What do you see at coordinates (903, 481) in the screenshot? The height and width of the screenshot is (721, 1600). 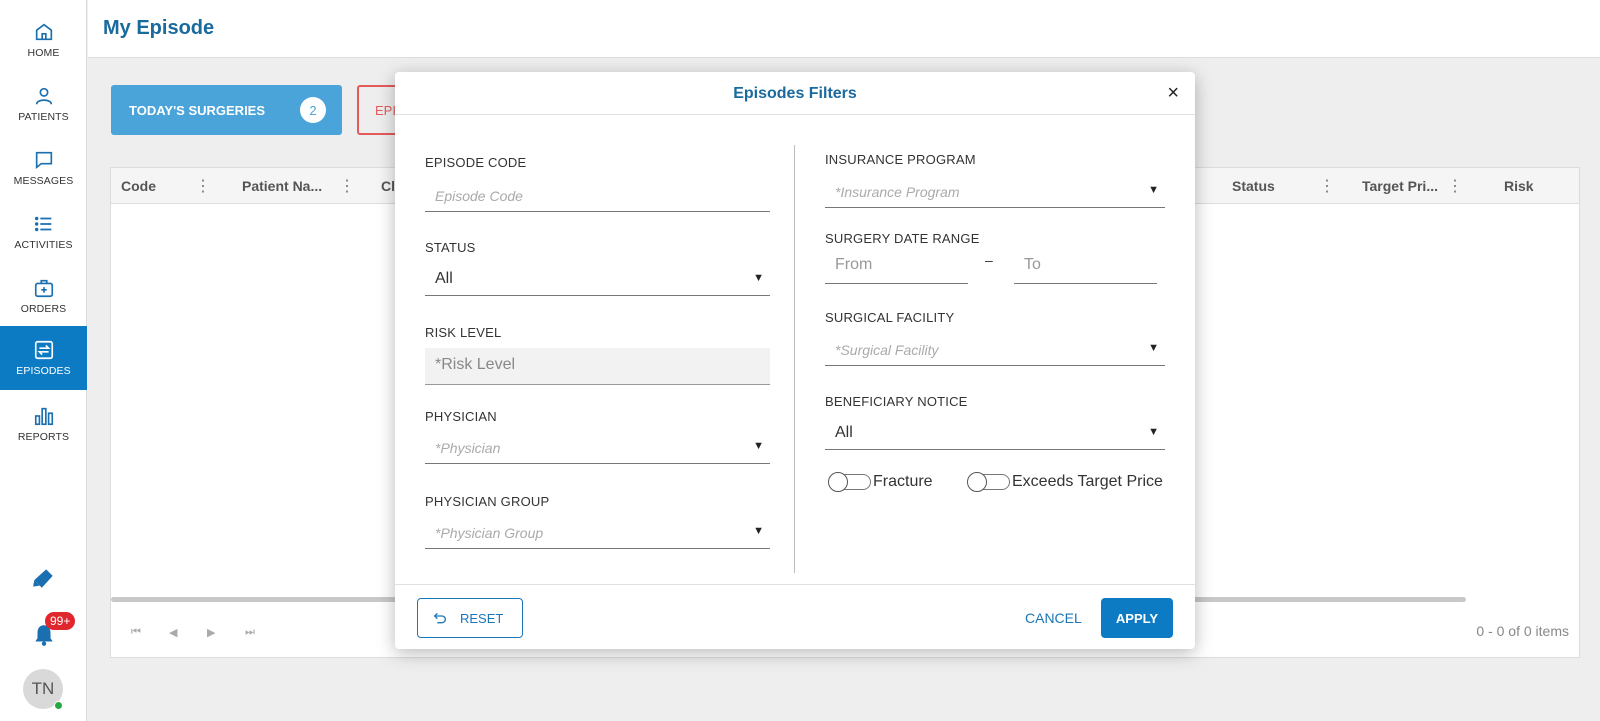 I see `fracture-label: Fracture` at bounding box center [903, 481].